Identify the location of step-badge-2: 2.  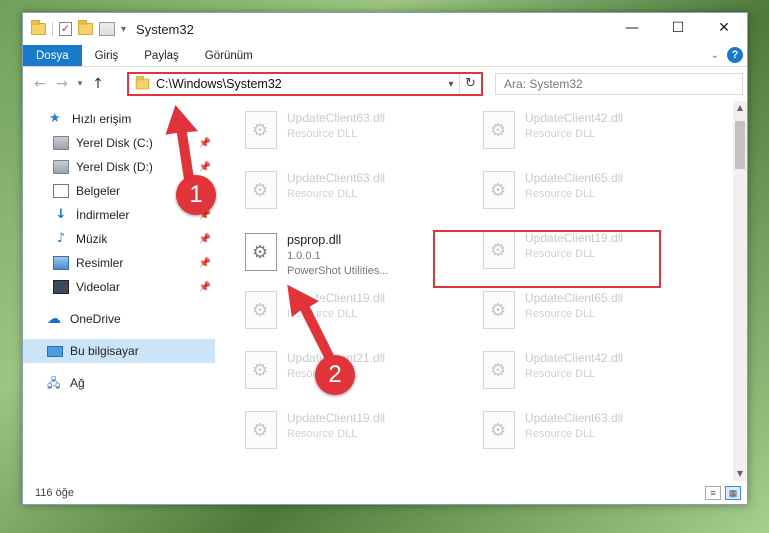
(335, 375).